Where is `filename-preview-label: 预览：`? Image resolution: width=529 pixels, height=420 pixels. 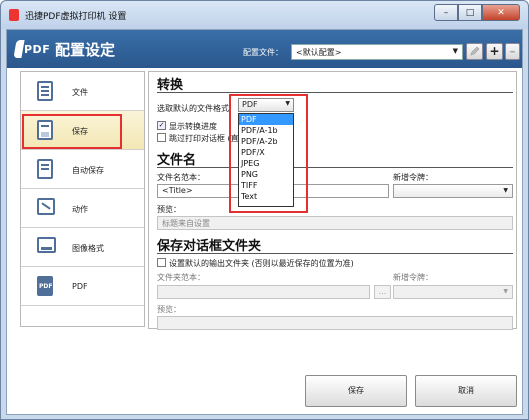 filename-preview-label: 预览： is located at coordinates (169, 209).